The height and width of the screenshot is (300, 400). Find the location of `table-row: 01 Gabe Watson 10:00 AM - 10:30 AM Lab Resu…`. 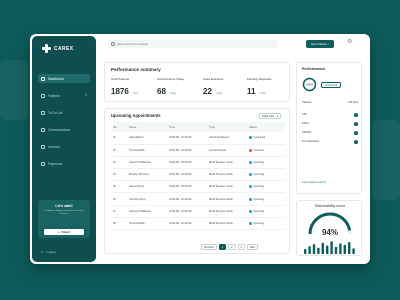

table-row: 01 Gabe Watson 10:00 AM - 10:30 AM Lab Resu… is located at coordinates (199, 138).